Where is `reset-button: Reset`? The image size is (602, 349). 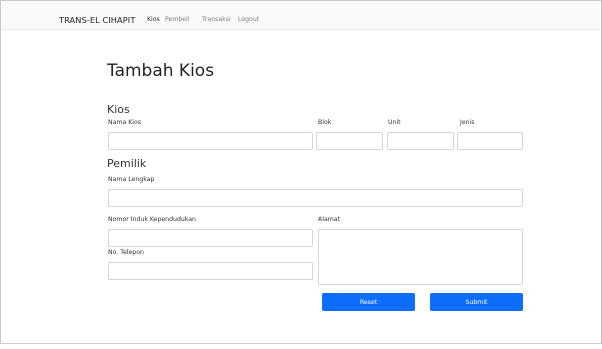 reset-button: Reset is located at coordinates (368, 302).